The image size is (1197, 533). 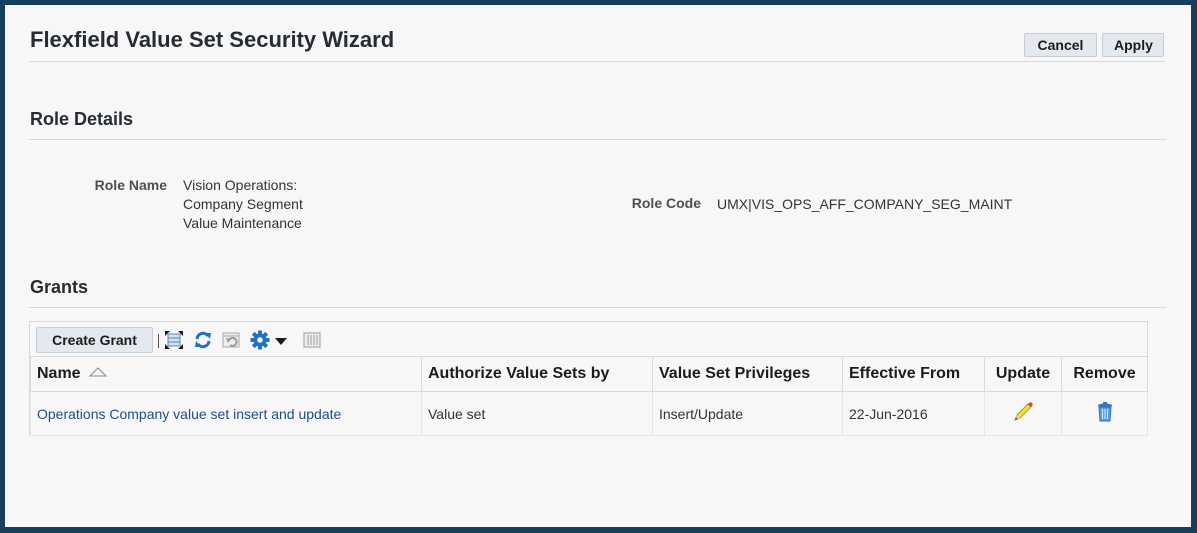 What do you see at coordinates (158, 341) in the screenshot?
I see `toolbar-separator` at bounding box center [158, 341].